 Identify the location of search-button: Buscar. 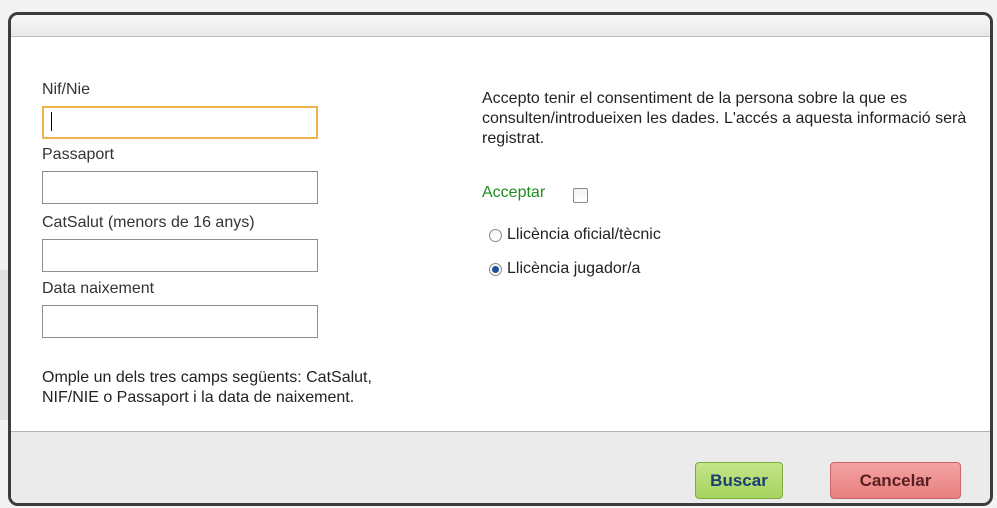
(739, 480).